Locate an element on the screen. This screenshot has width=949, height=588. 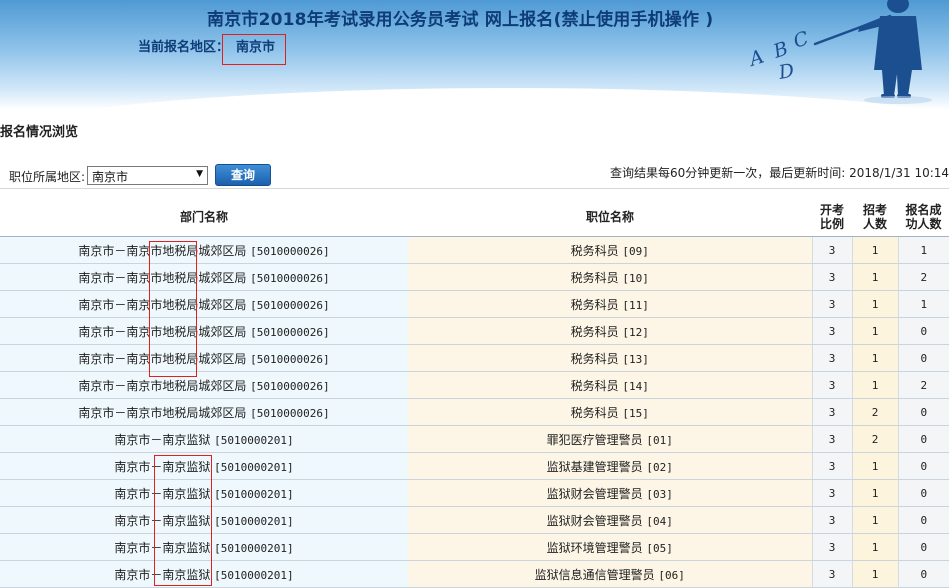
quota-cell: 2 is located at coordinates (874, 439).